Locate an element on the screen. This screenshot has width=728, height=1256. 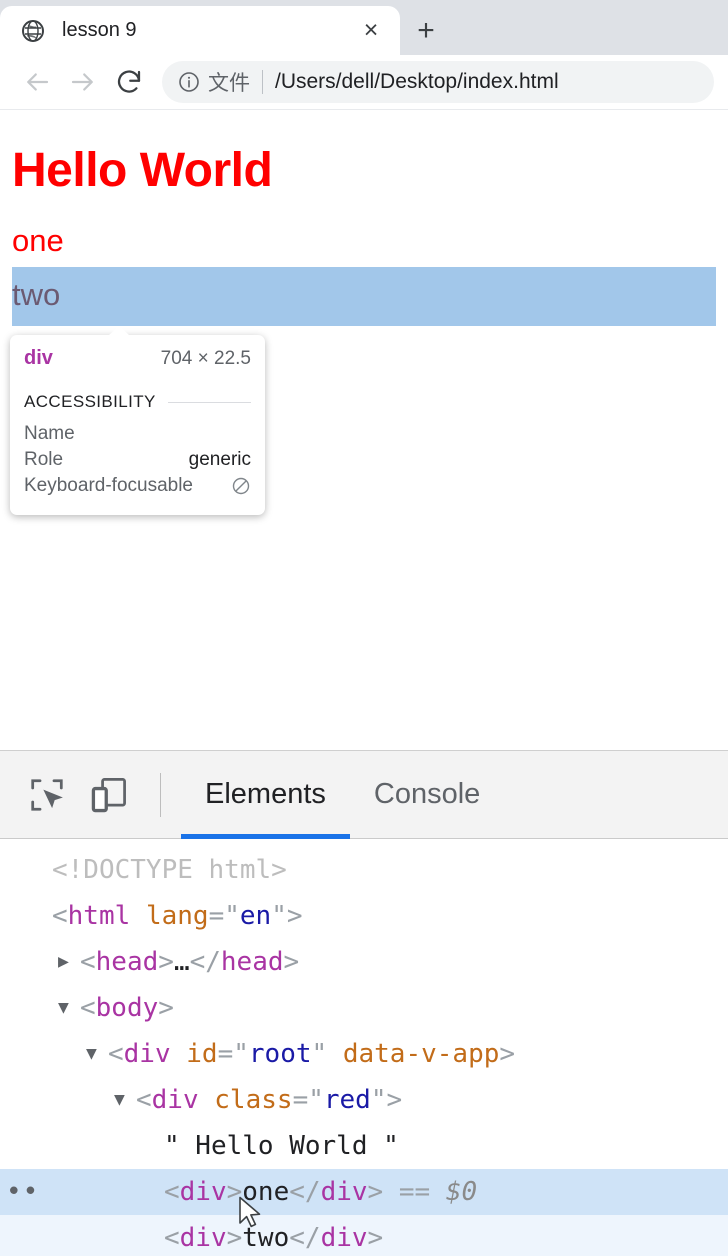
token-tag: html is located at coordinates (99, 916).